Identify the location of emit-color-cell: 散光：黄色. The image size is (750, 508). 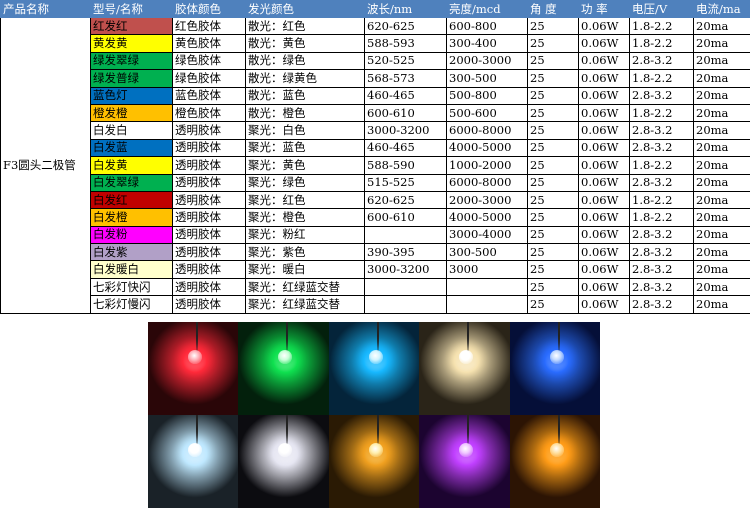
(305, 43).